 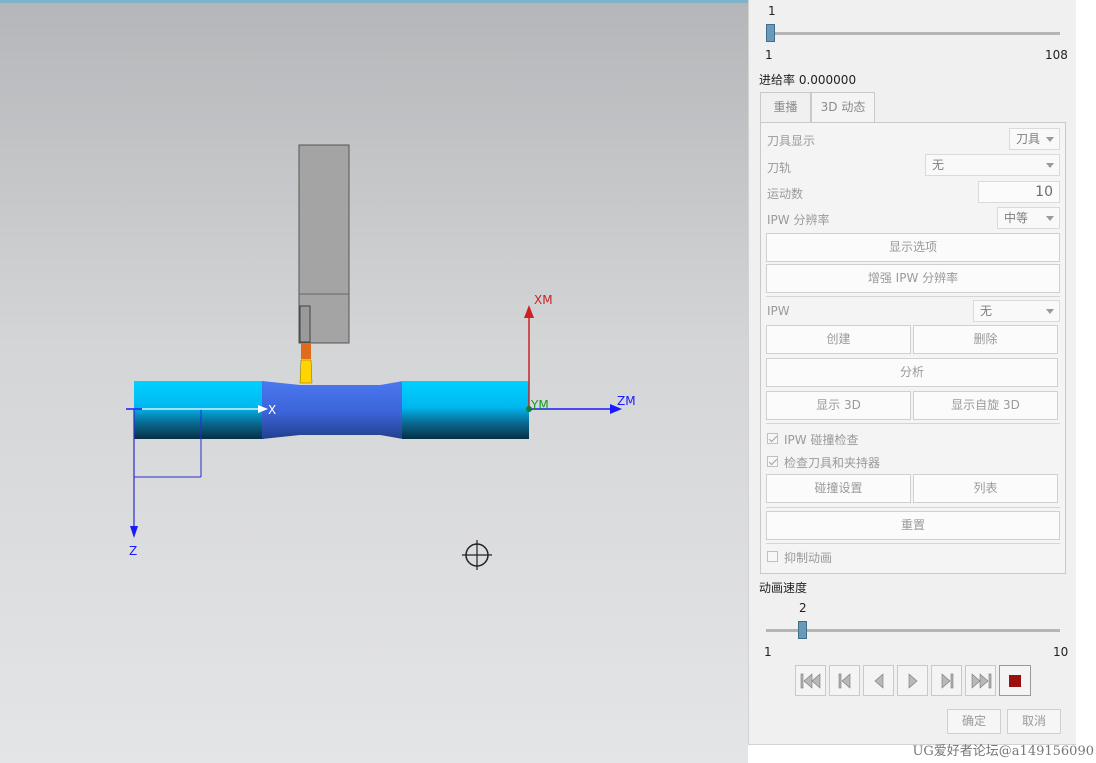 What do you see at coordinates (986, 311) in the screenshot?
I see `ipw-value: 无` at bounding box center [986, 311].